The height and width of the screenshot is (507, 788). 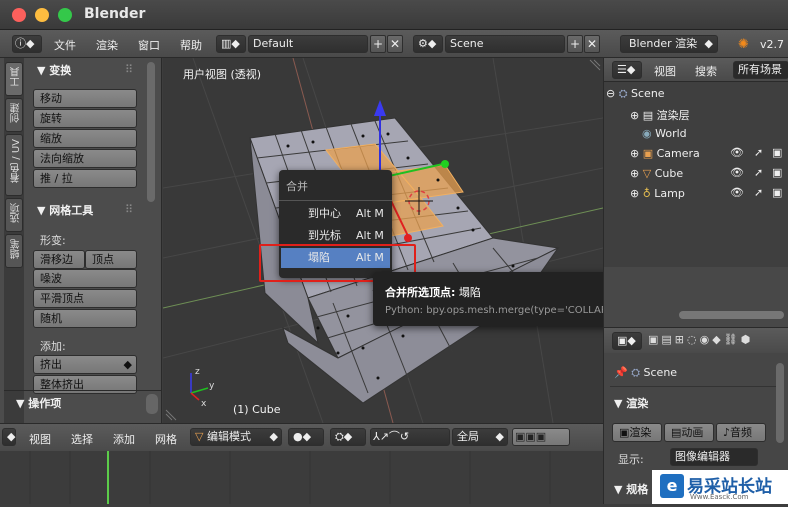 What do you see at coordinates (780, 403) in the screenshot?
I see `properties-scrollbar` at bounding box center [780, 403].